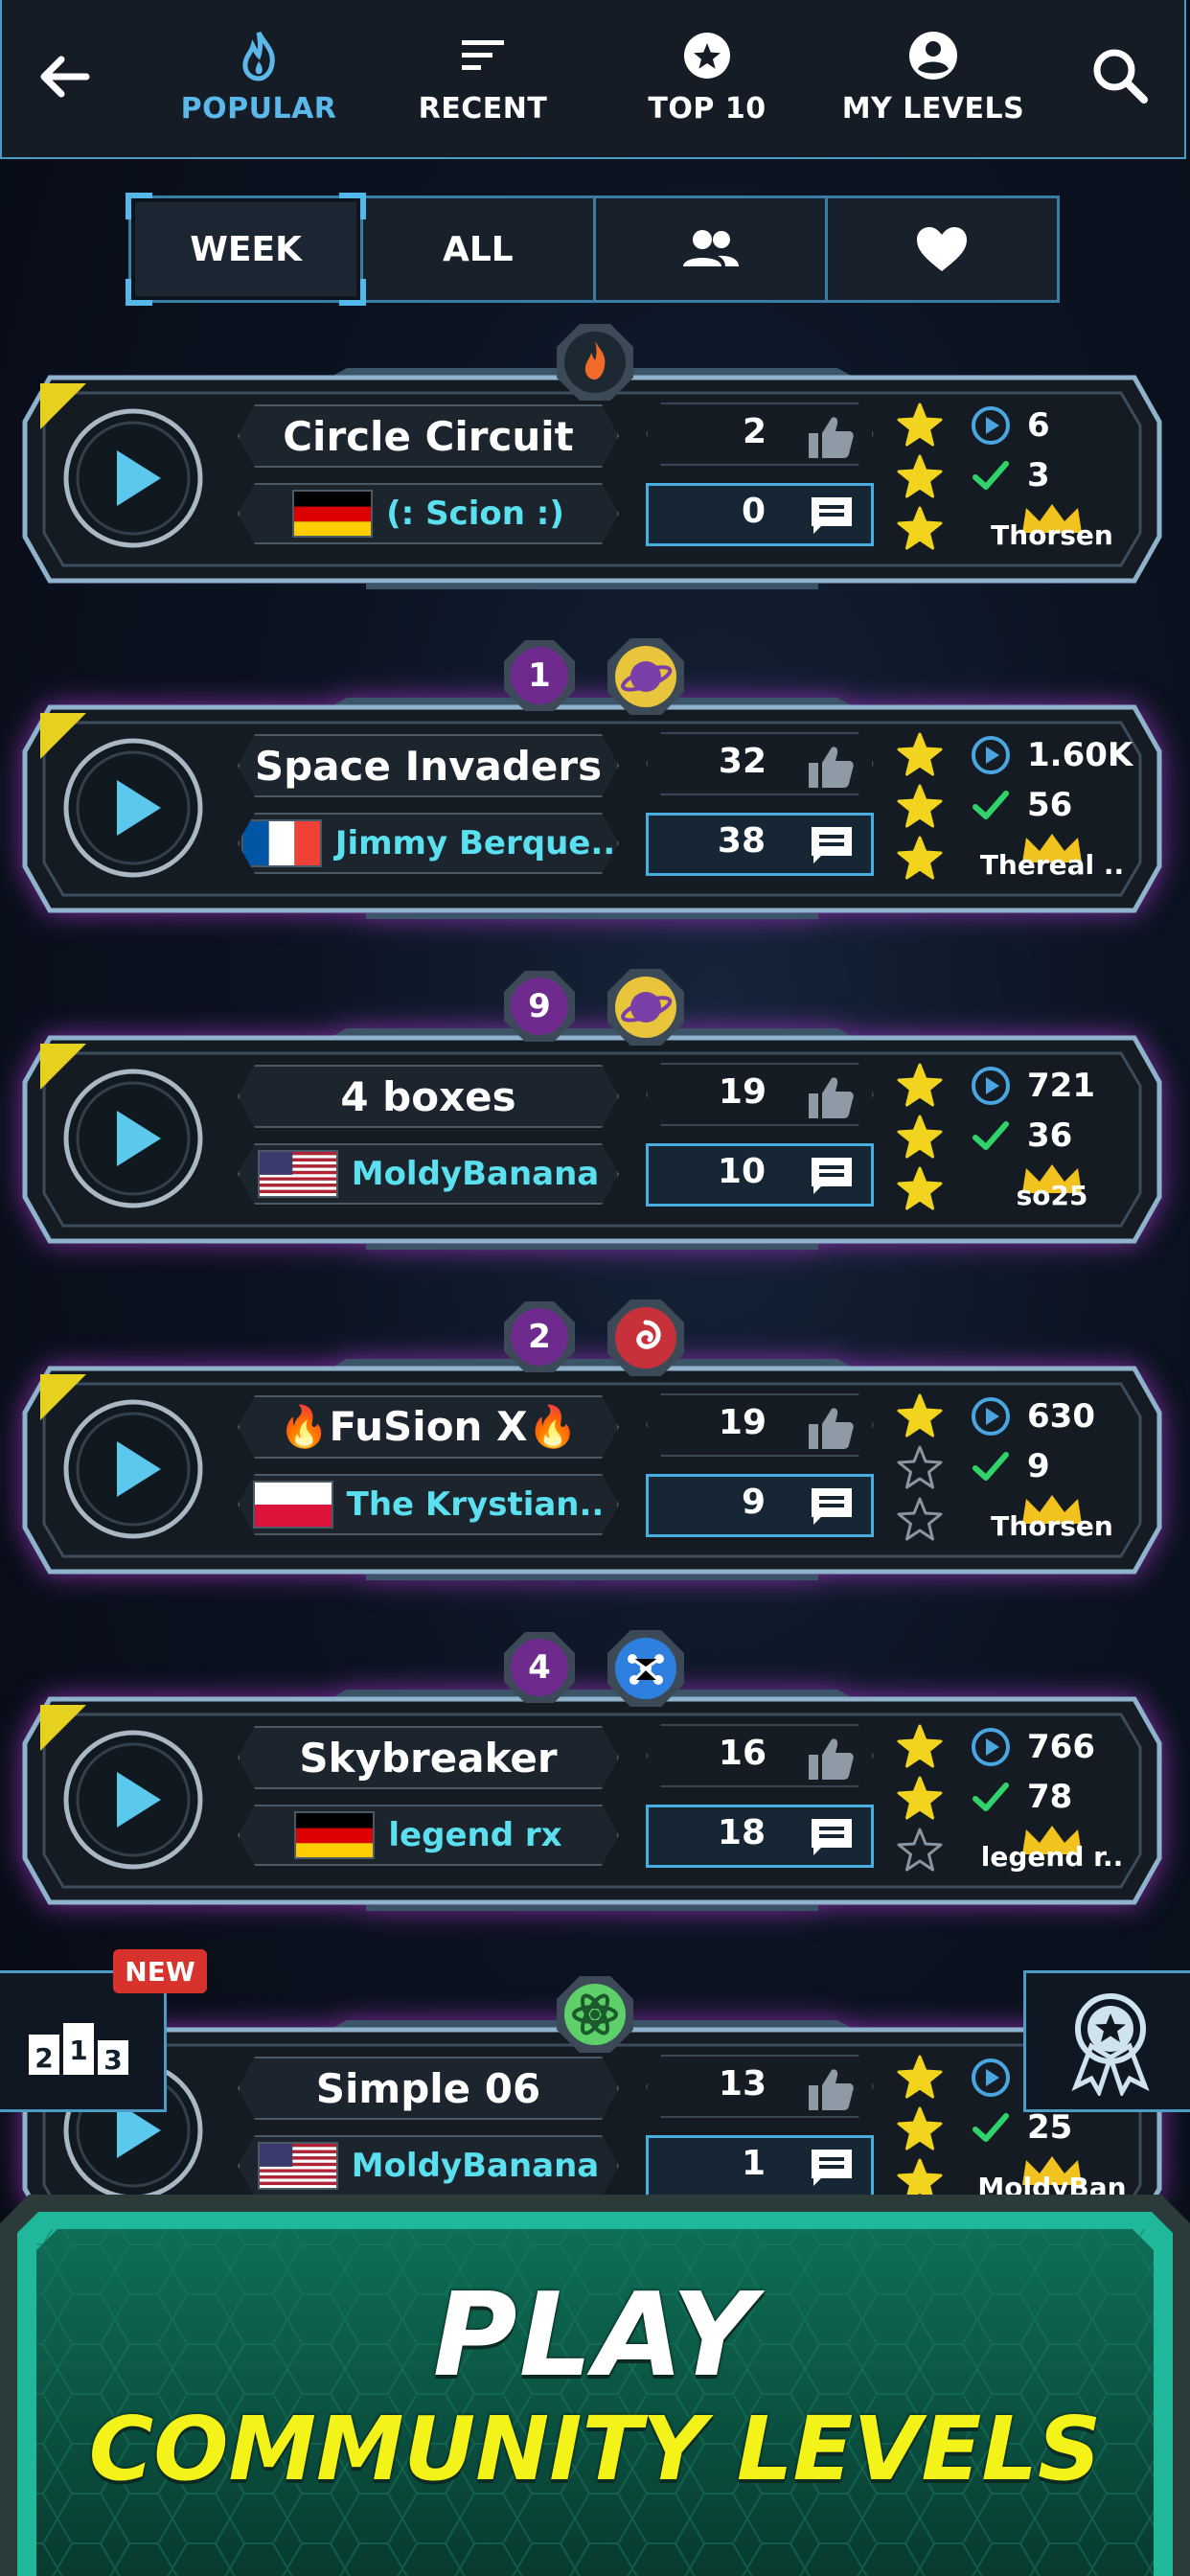 The height and width of the screenshot is (2576, 1190). I want to click on search-icon, so click(1121, 76).